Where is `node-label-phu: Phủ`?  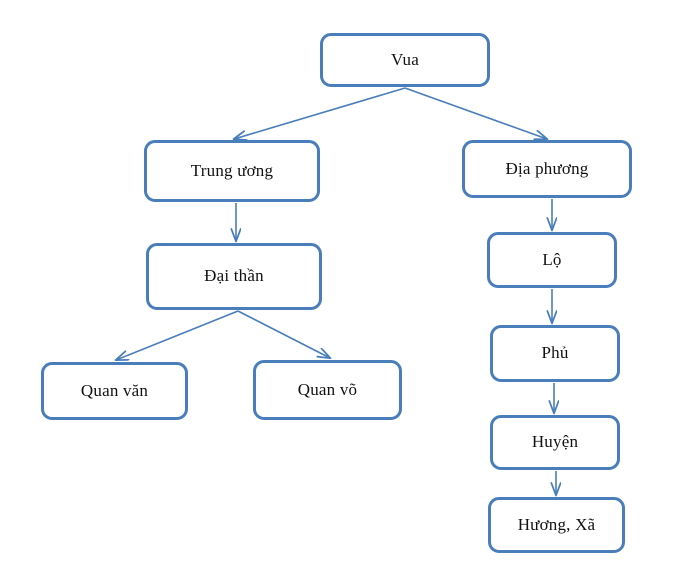
node-label-phu: Phủ is located at coordinates (555, 353).